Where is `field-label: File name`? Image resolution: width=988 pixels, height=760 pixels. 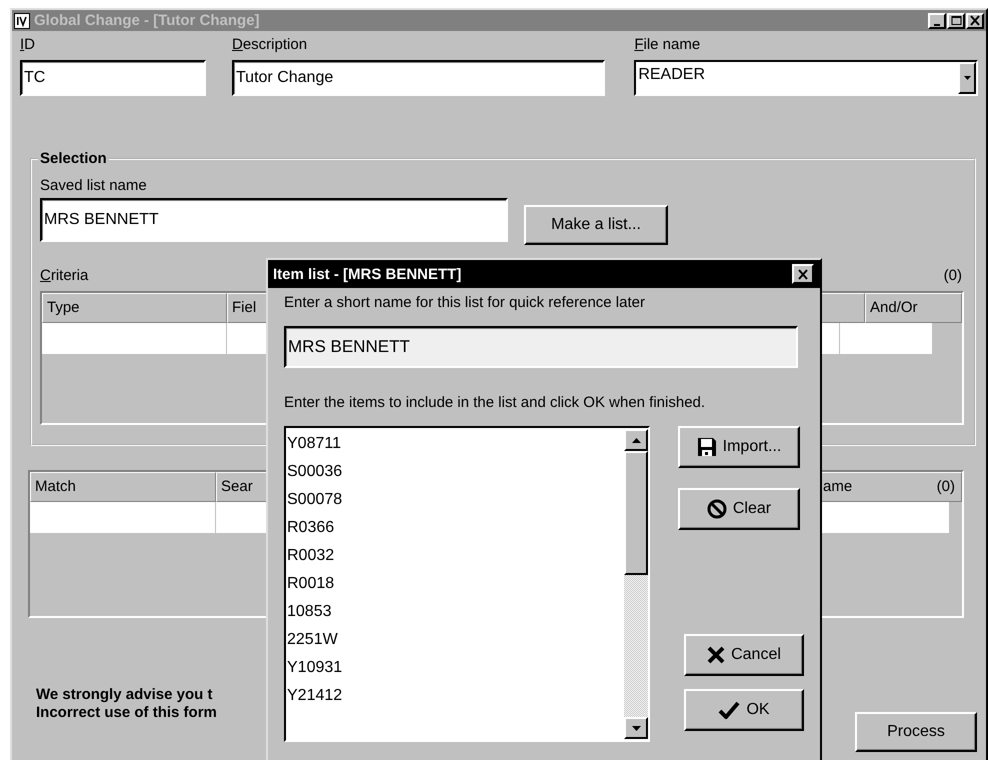 field-label: File name is located at coordinates (668, 45).